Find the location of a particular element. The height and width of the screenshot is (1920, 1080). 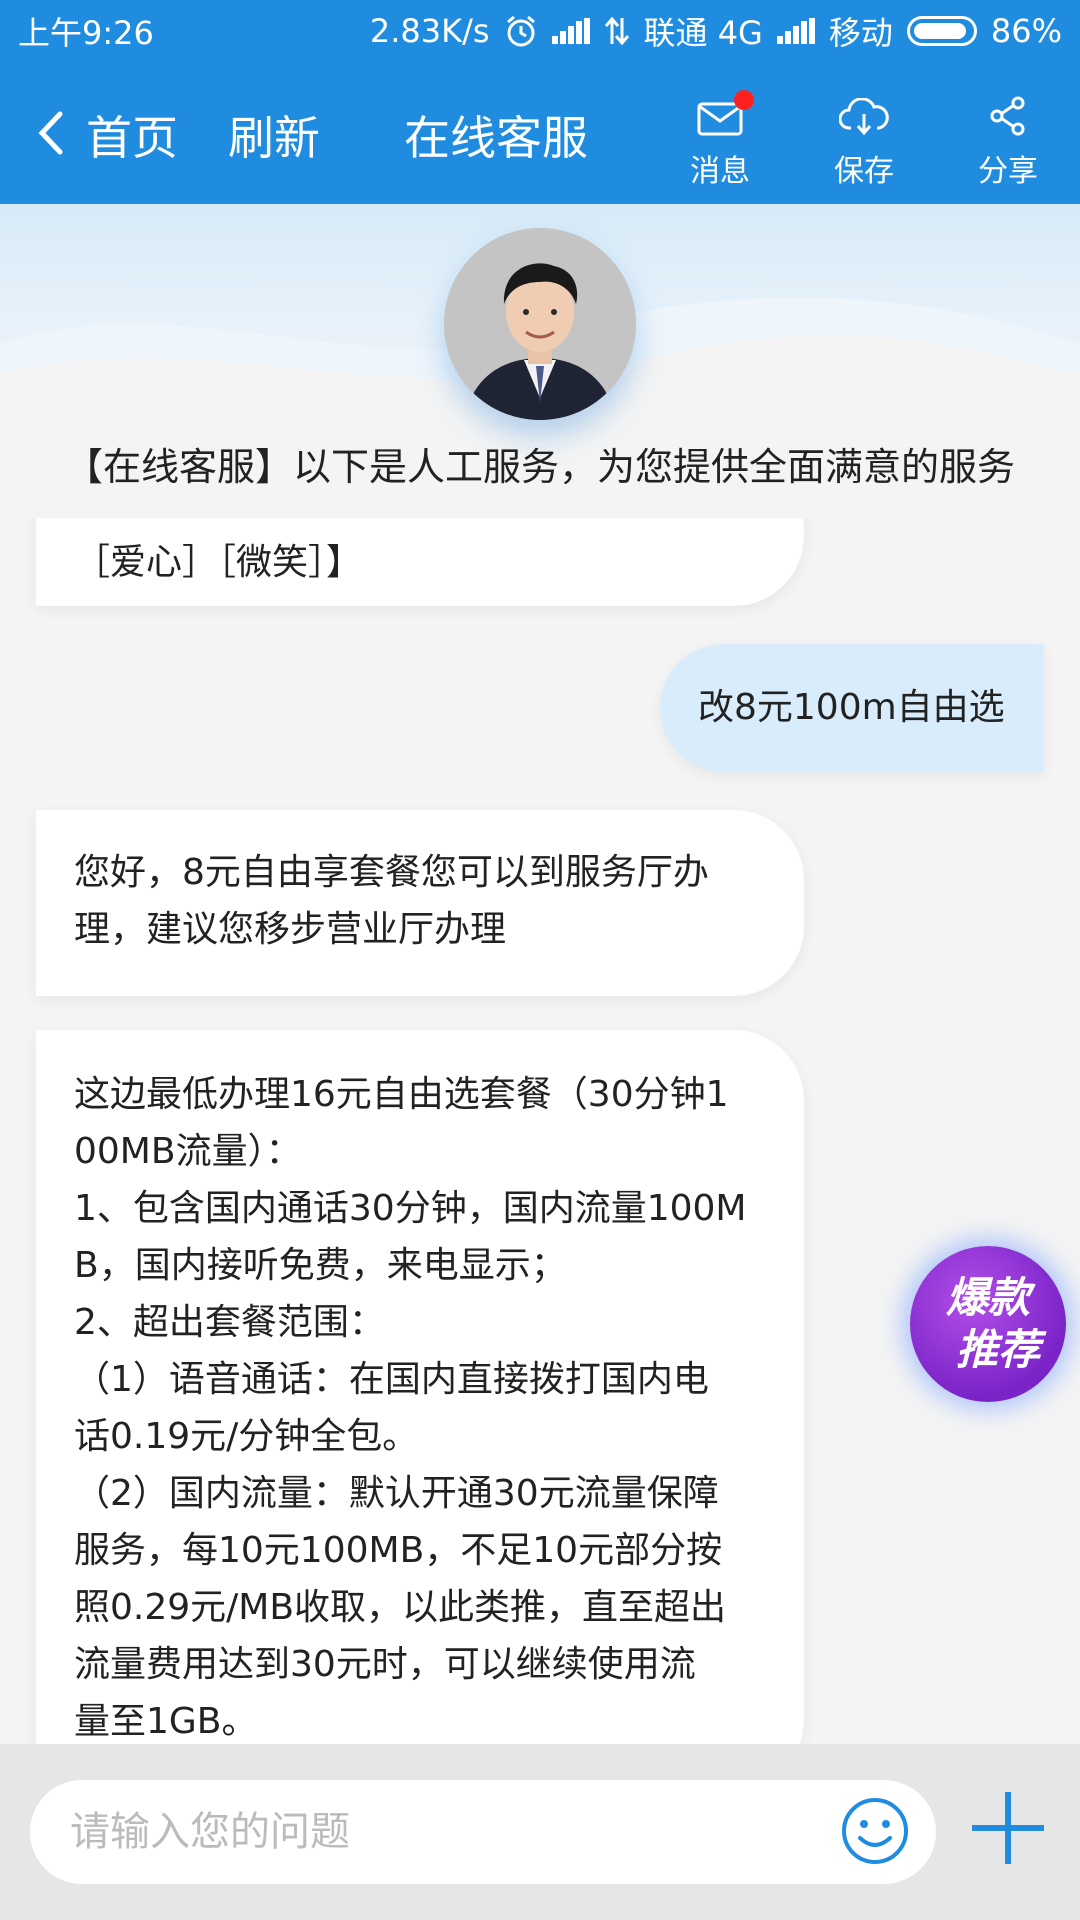

message-line: 00MB流量）： is located at coordinates (188, 1151).